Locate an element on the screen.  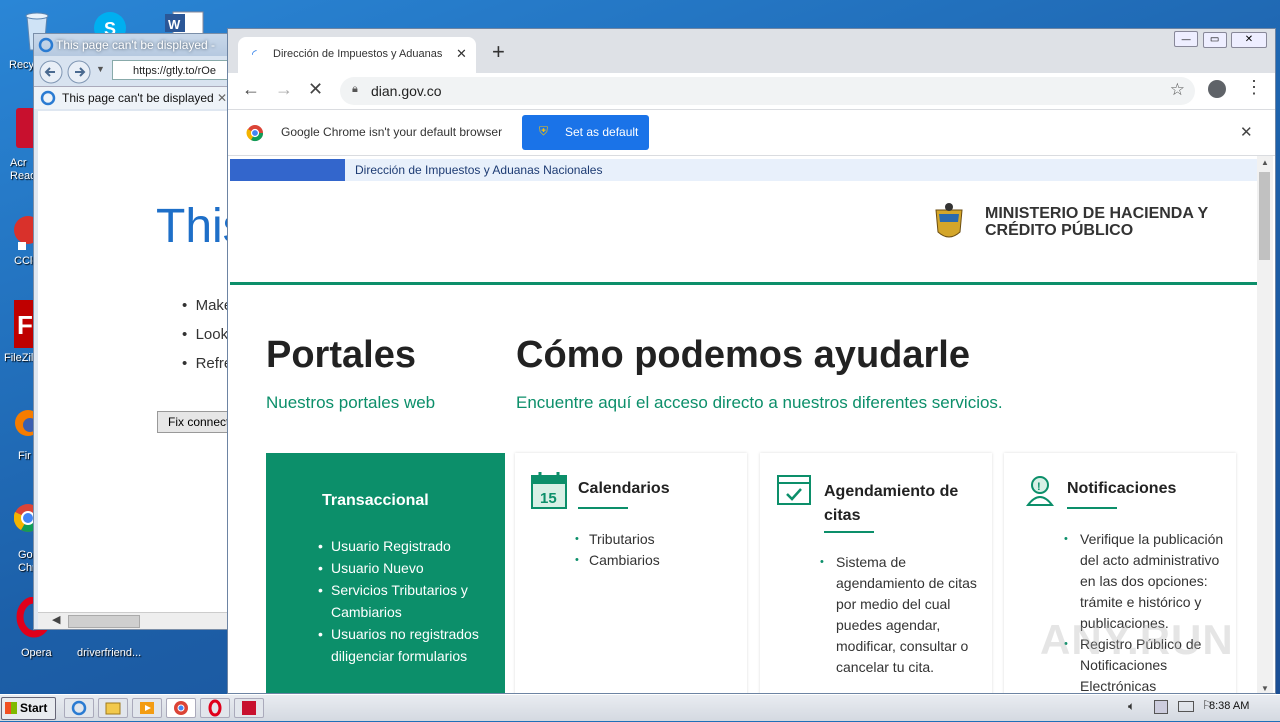
ie-bullet-item: • Refre is located at coordinates (204, 363).